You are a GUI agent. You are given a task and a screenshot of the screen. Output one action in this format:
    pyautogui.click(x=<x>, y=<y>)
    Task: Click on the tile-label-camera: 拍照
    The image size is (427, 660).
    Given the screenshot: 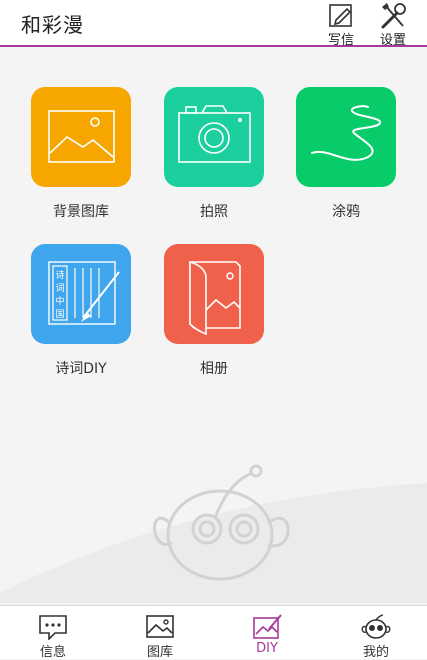 What is the action you would take?
    pyautogui.click(x=214, y=212)
    